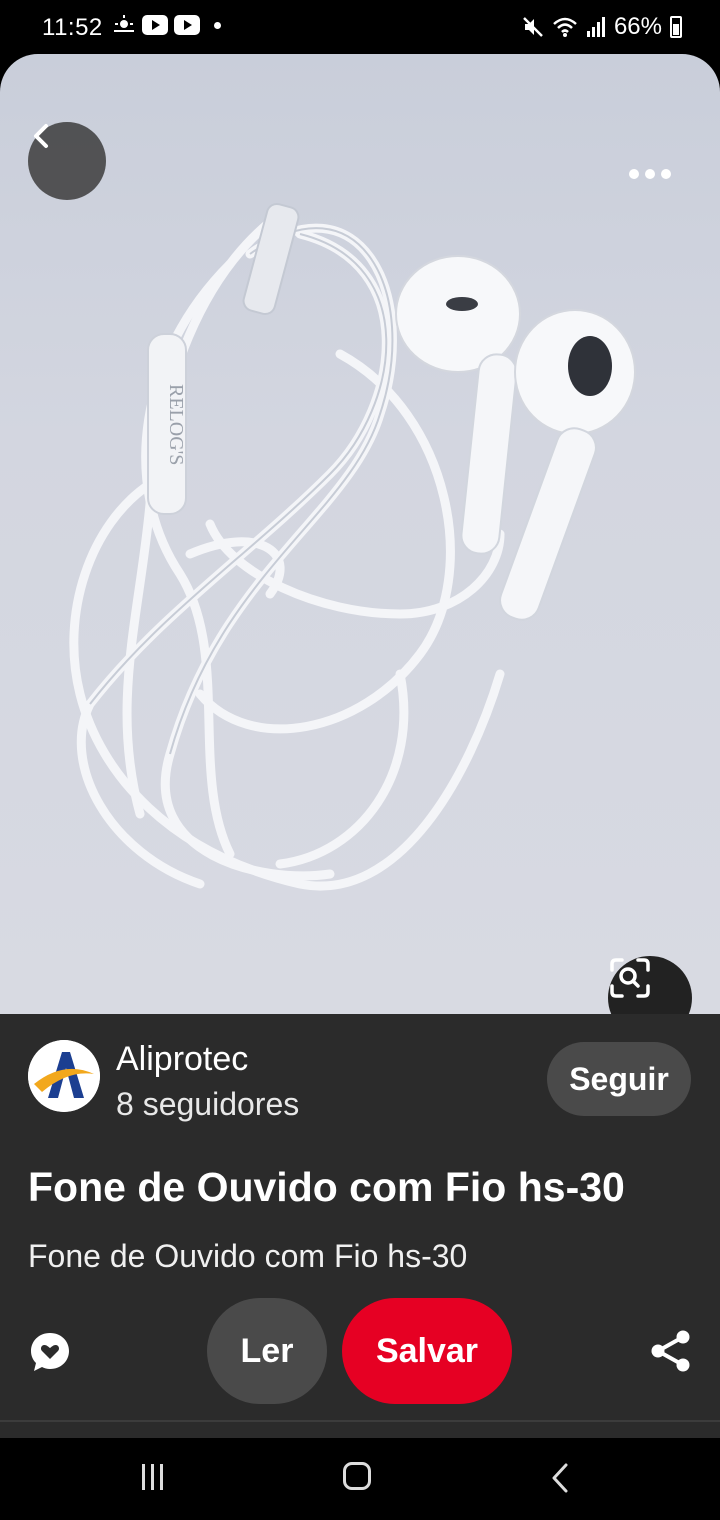 Image resolution: width=720 pixels, height=1520 pixels. I want to click on home-button, so click(357, 1476).